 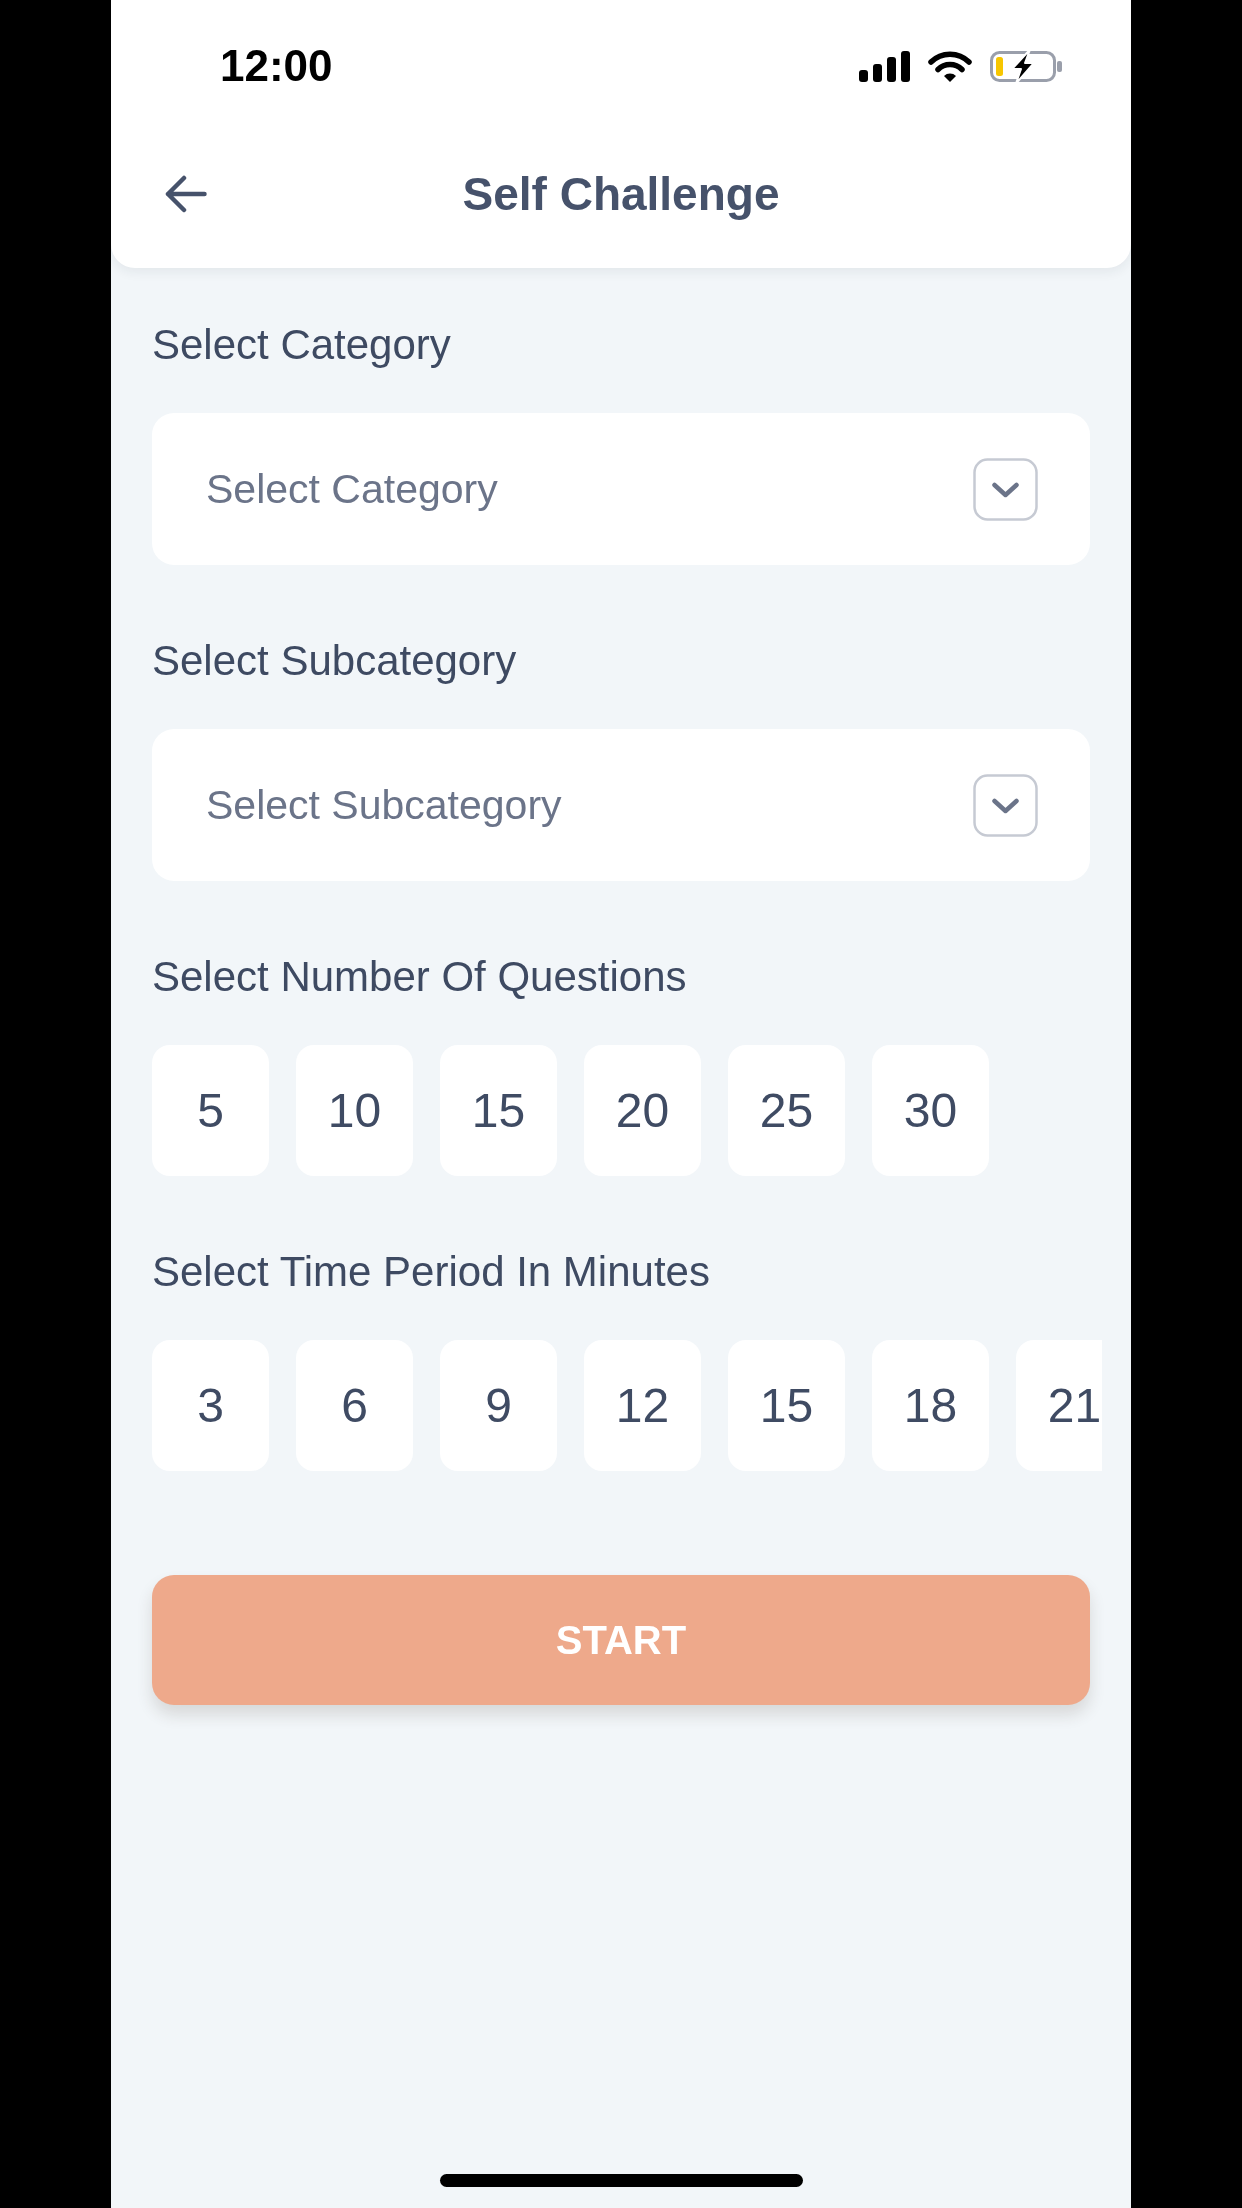 I want to click on battery-icon, so click(x=1026, y=66).